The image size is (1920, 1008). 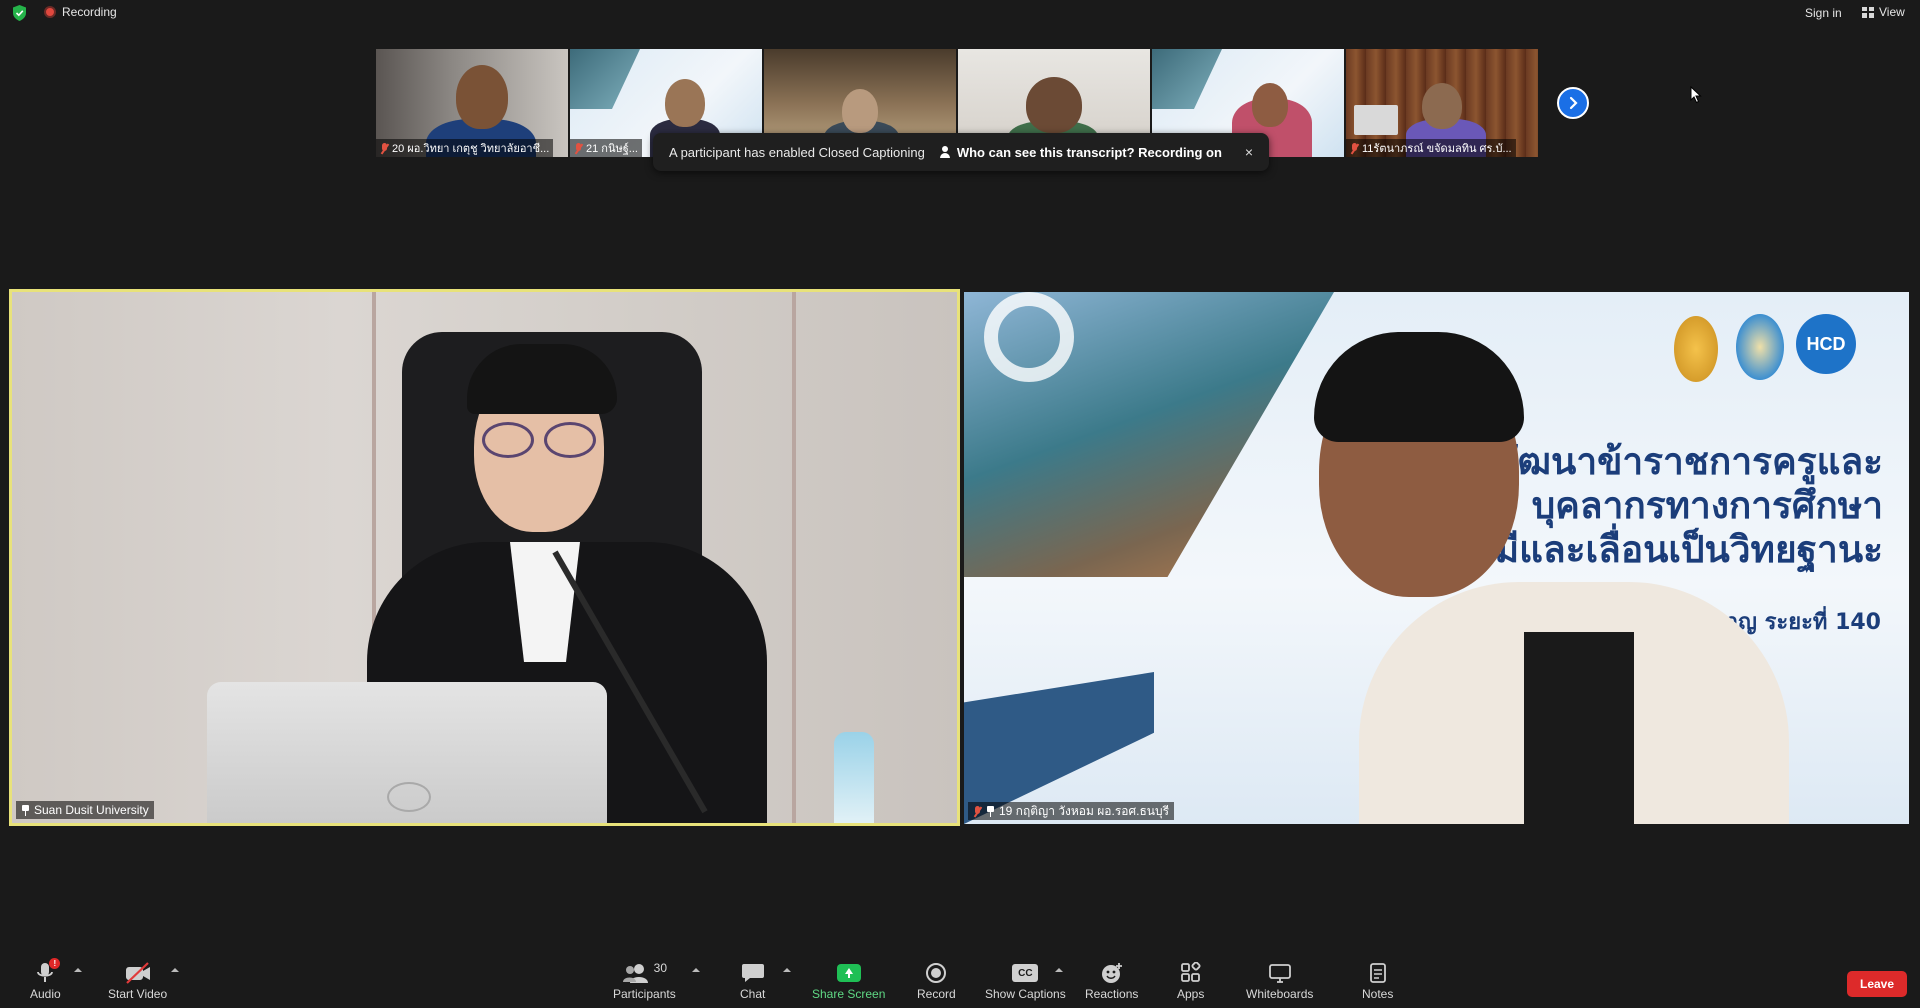 What do you see at coordinates (89, 12) in the screenshot?
I see `recording-label: Recording` at bounding box center [89, 12].